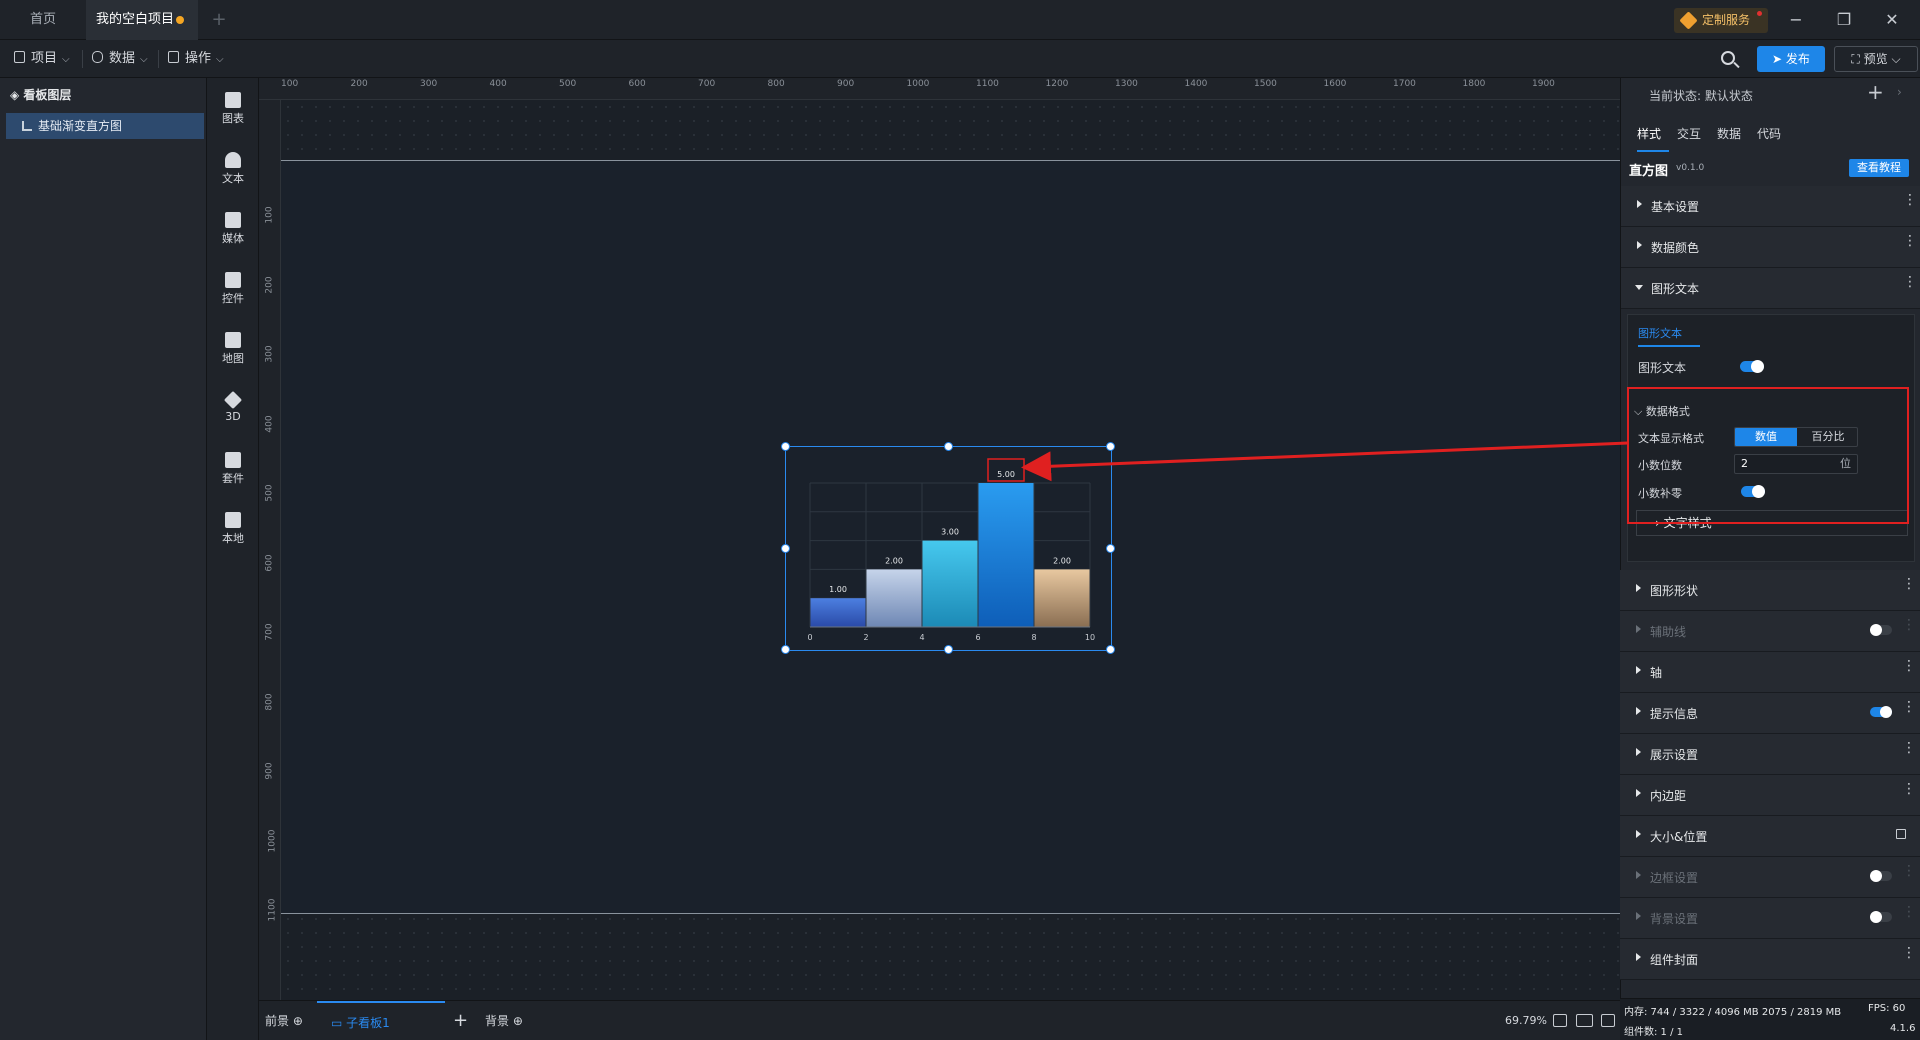 This screenshot has width=1920, height=1040. What do you see at coordinates (1901, 834) in the screenshot?
I see `lock-icon` at bounding box center [1901, 834].